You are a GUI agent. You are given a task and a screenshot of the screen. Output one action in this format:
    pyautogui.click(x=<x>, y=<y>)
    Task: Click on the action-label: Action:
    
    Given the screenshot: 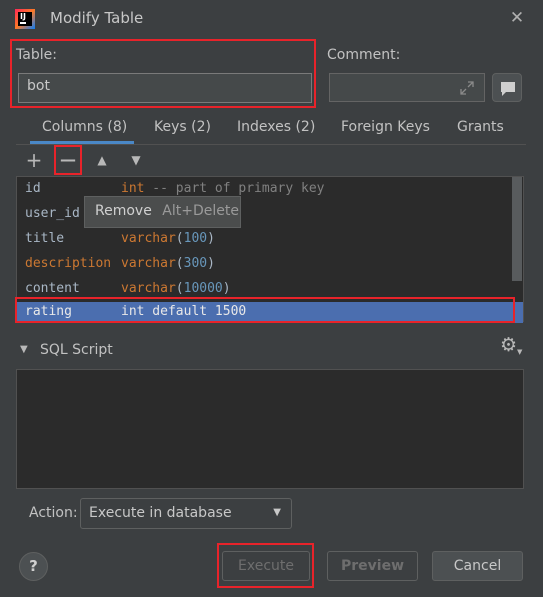 What is the action you would take?
    pyautogui.click(x=53, y=513)
    